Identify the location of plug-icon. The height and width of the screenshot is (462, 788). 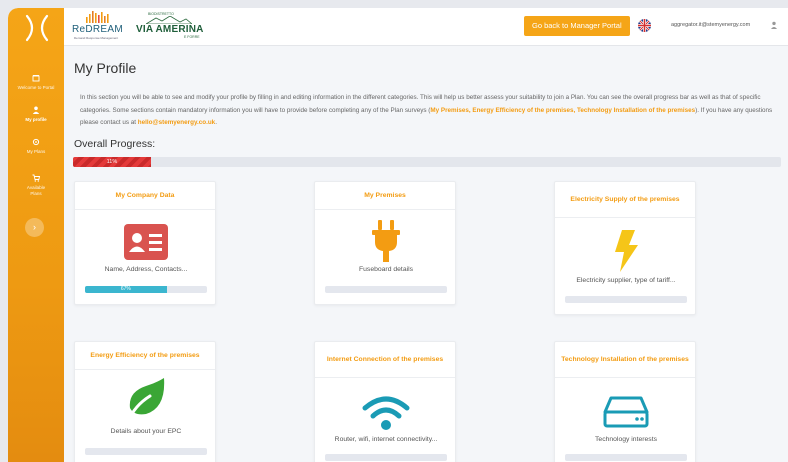
(386, 241).